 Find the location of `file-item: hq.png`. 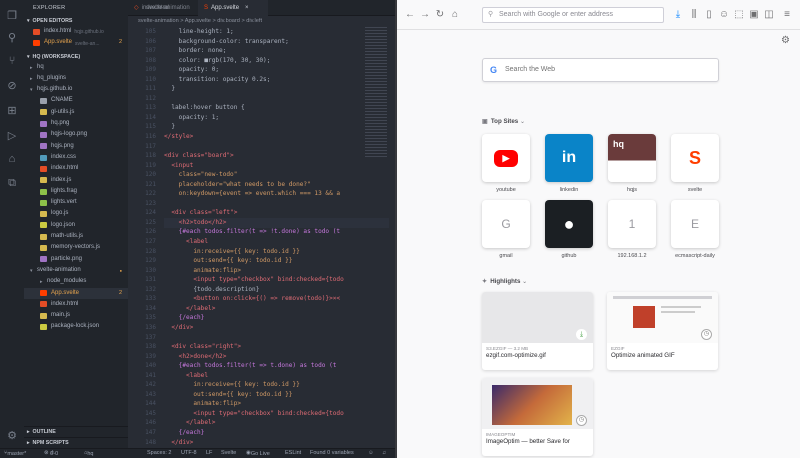

file-item: hq.png is located at coordinates (76, 123).